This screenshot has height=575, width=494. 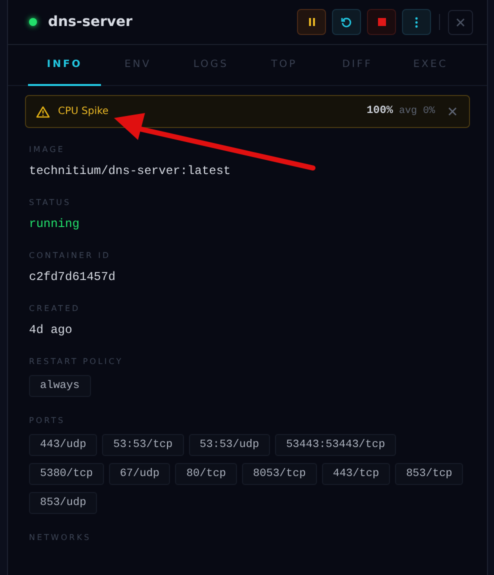 I want to click on close-button, so click(x=460, y=22).